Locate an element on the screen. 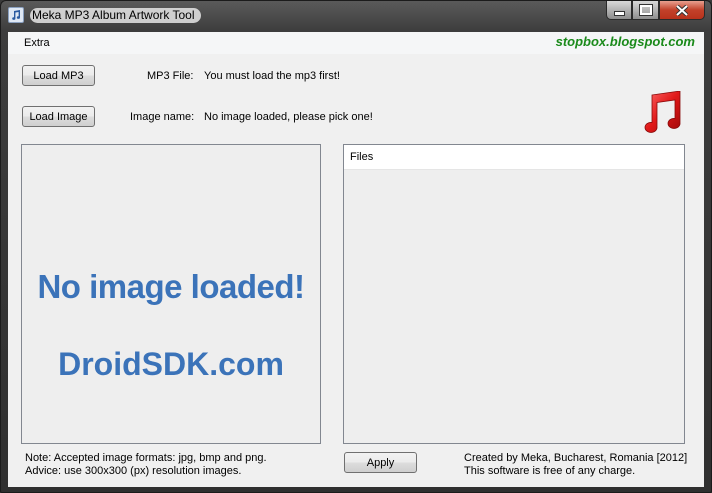 The height and width of the screenshot is (493, 712). close-icon is located at coordinates (682, 10).